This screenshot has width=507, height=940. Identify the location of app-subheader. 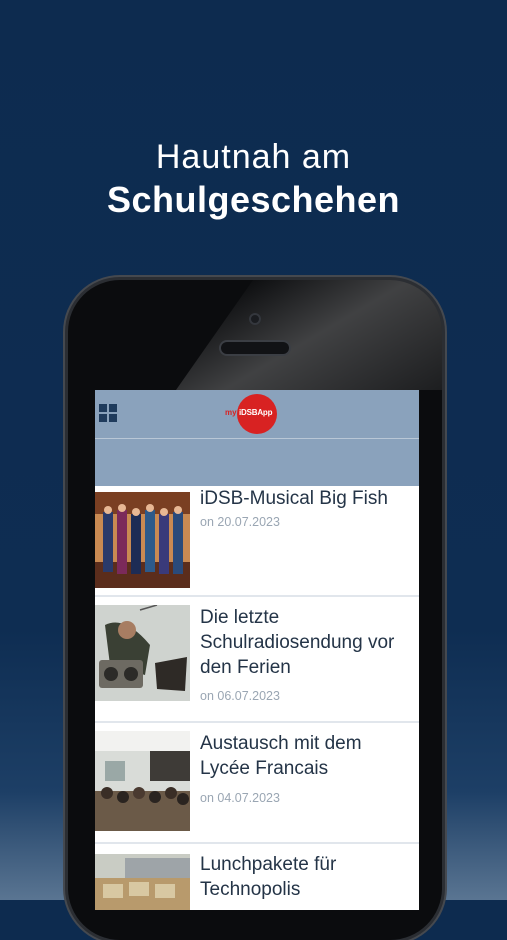
(257, 462).